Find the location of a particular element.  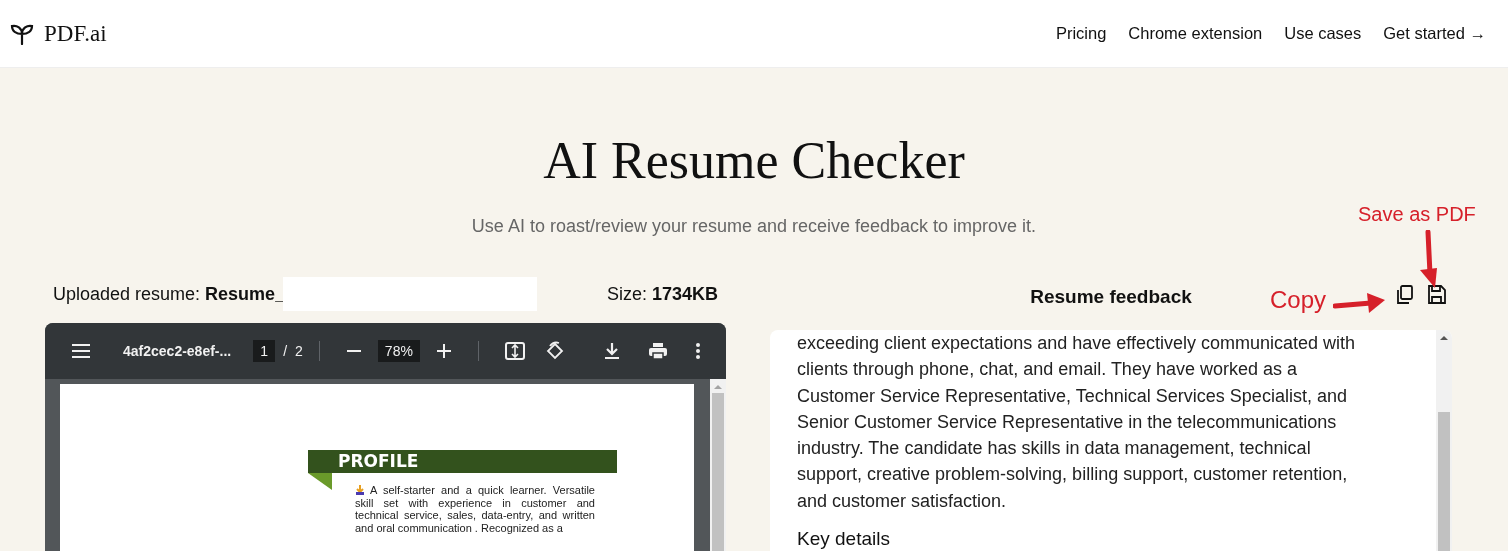

feedback-paragraph: exceeding client expectations and have effectively communicated with clients through phone, chat, and email. They have worked as a Customer Service Representative, Technical Services Specialist, and Senior Customer Service Representative in the telecommunications industry. The candidate has skills in data management, technical support, creative problem-solving, billing support, customer retention, and customer satisfaction. is located at coordinates (1076, 422).